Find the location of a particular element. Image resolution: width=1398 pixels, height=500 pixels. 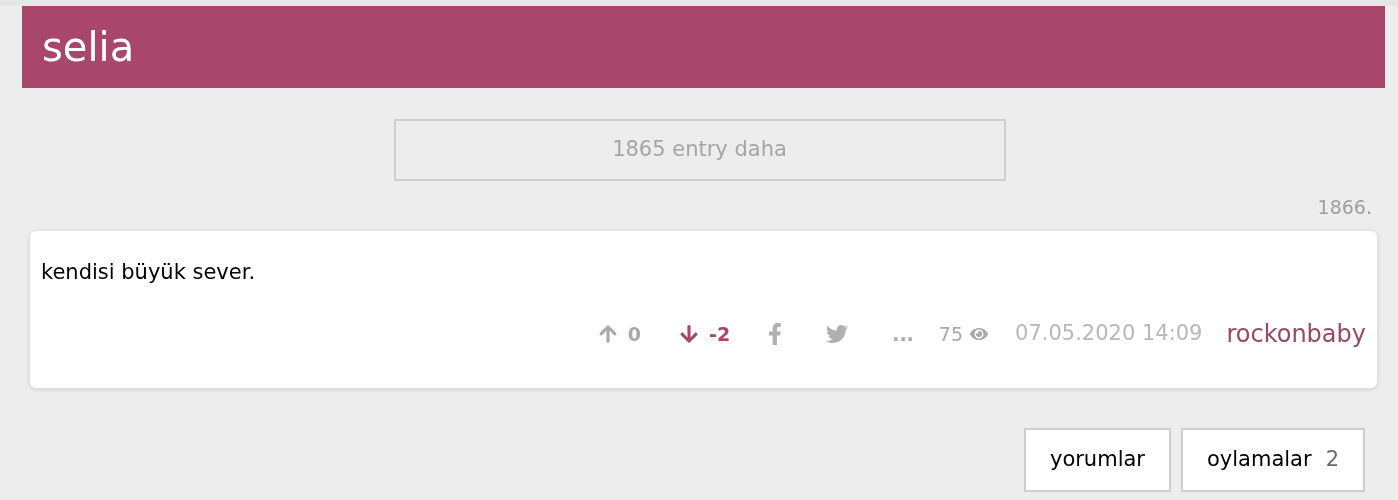

author-link: rockonbaby is located at coordinates (1296, 334).